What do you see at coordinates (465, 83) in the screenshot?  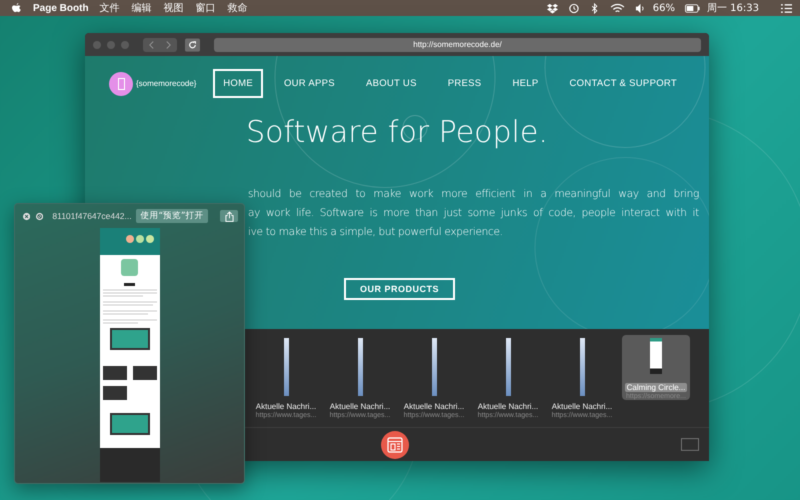 I see `nav-link: PRESS` at bounding box center [465, 83].